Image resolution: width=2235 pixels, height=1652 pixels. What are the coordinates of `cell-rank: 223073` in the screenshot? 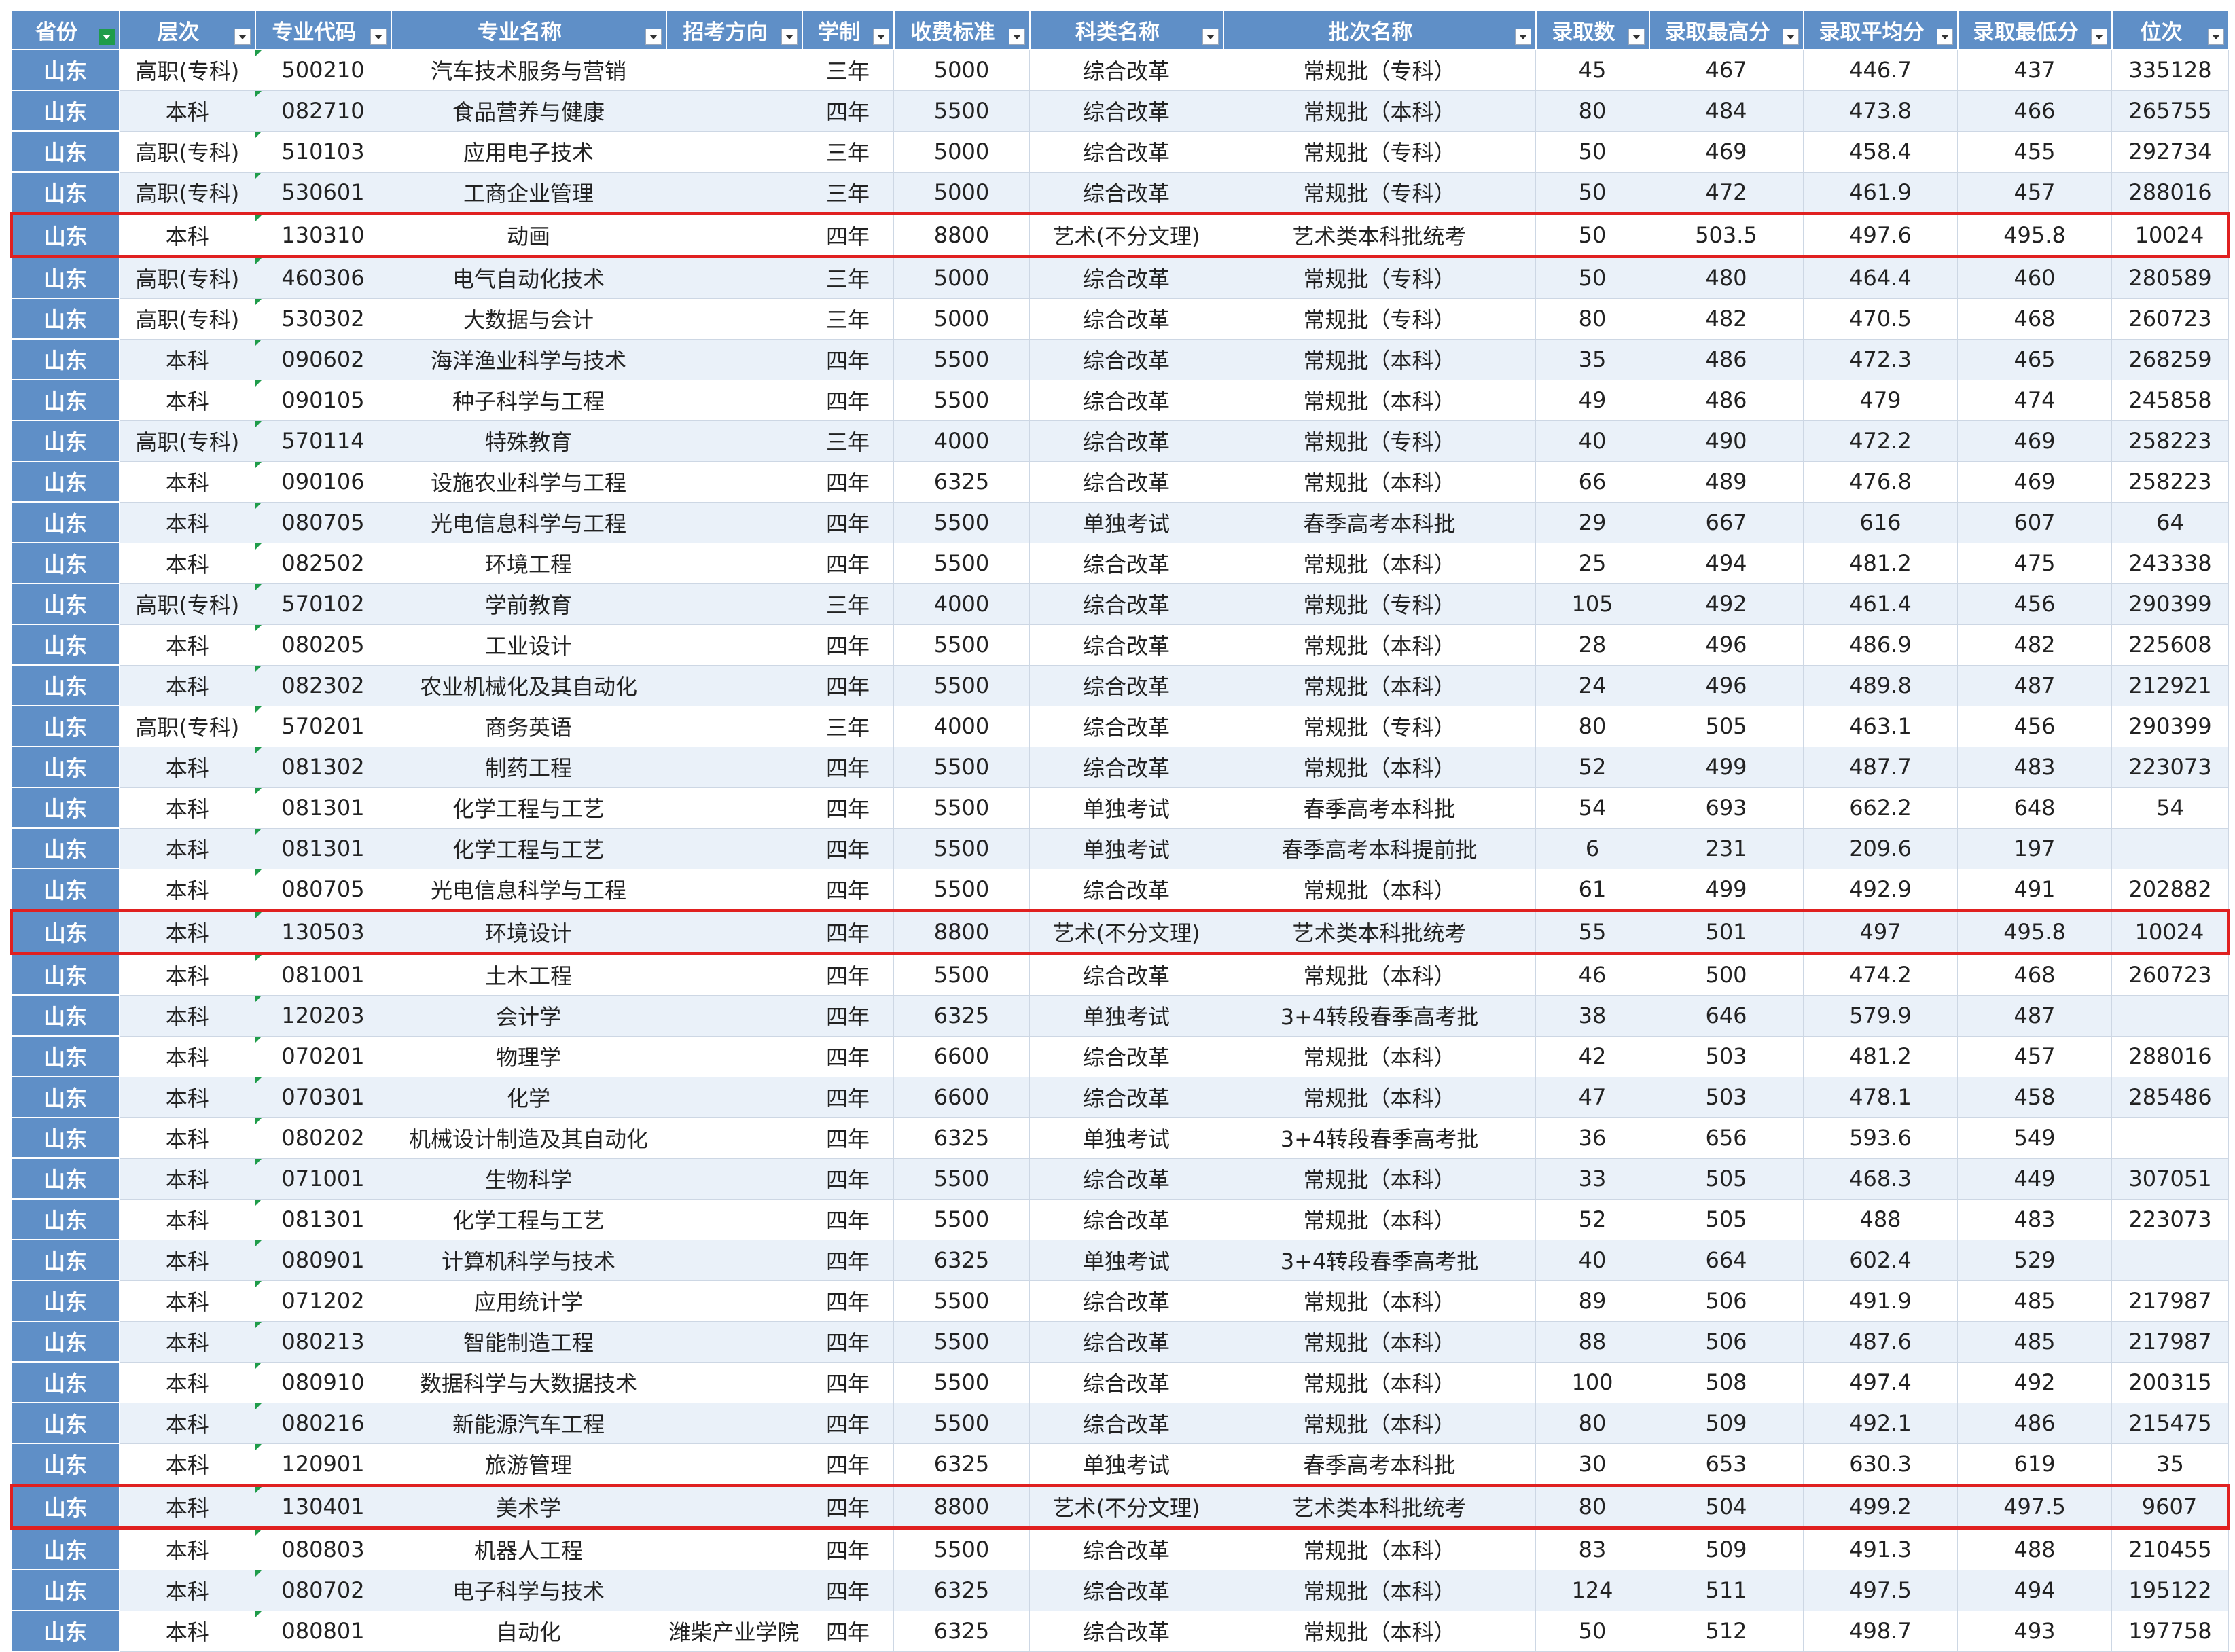 It's located at (2170, 767).